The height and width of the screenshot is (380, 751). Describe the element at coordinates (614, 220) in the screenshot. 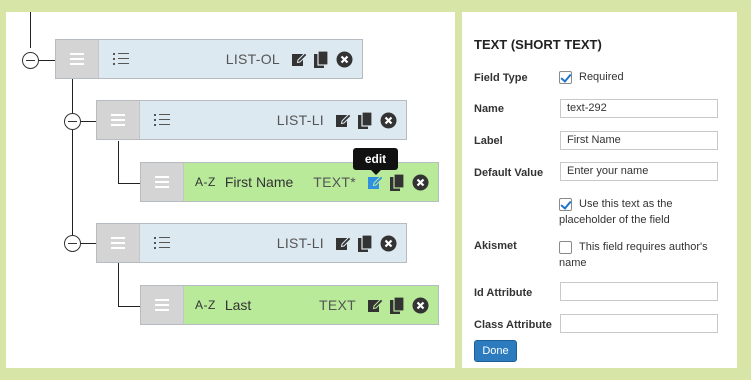

I see `placeholder-option-text: placeholder of the field` at that location.